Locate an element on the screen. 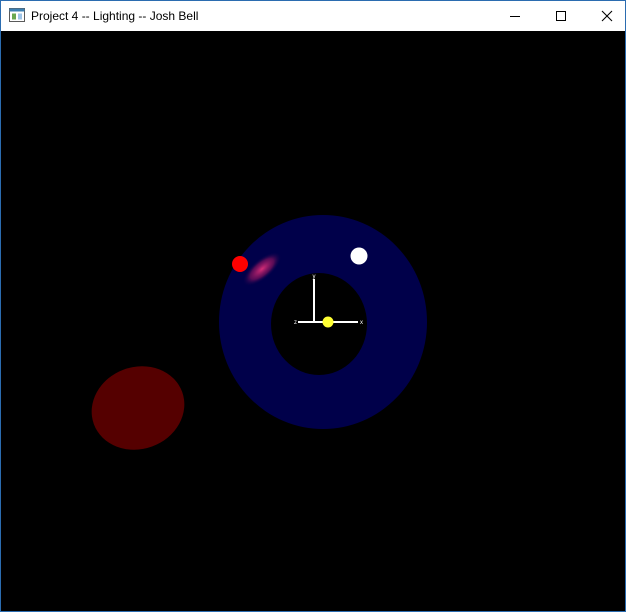 Image resolution: width=626 pixels, height=612 pixels. white-light is located at coordinates (359, 256).